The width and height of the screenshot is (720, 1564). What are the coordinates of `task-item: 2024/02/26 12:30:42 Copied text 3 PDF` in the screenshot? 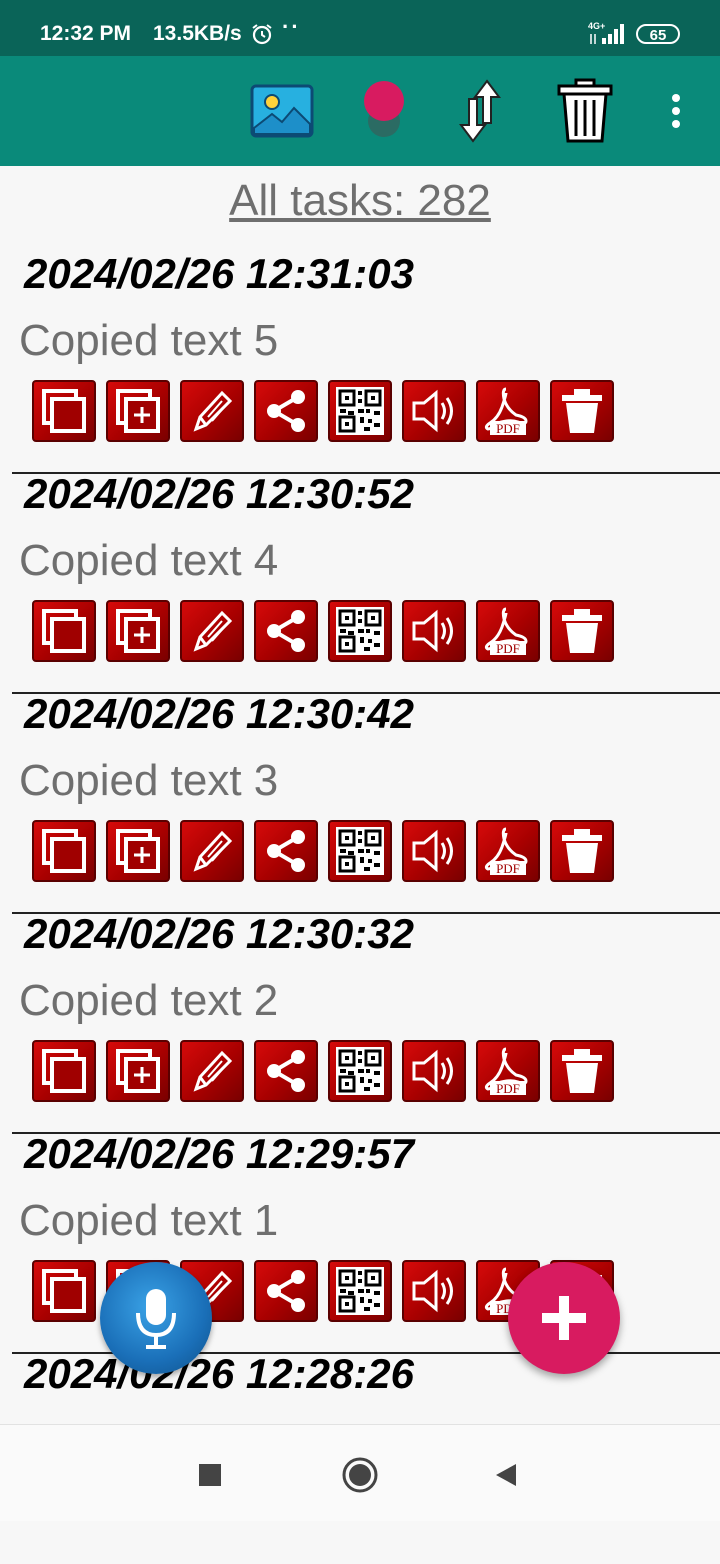 It's located at (360, 799).